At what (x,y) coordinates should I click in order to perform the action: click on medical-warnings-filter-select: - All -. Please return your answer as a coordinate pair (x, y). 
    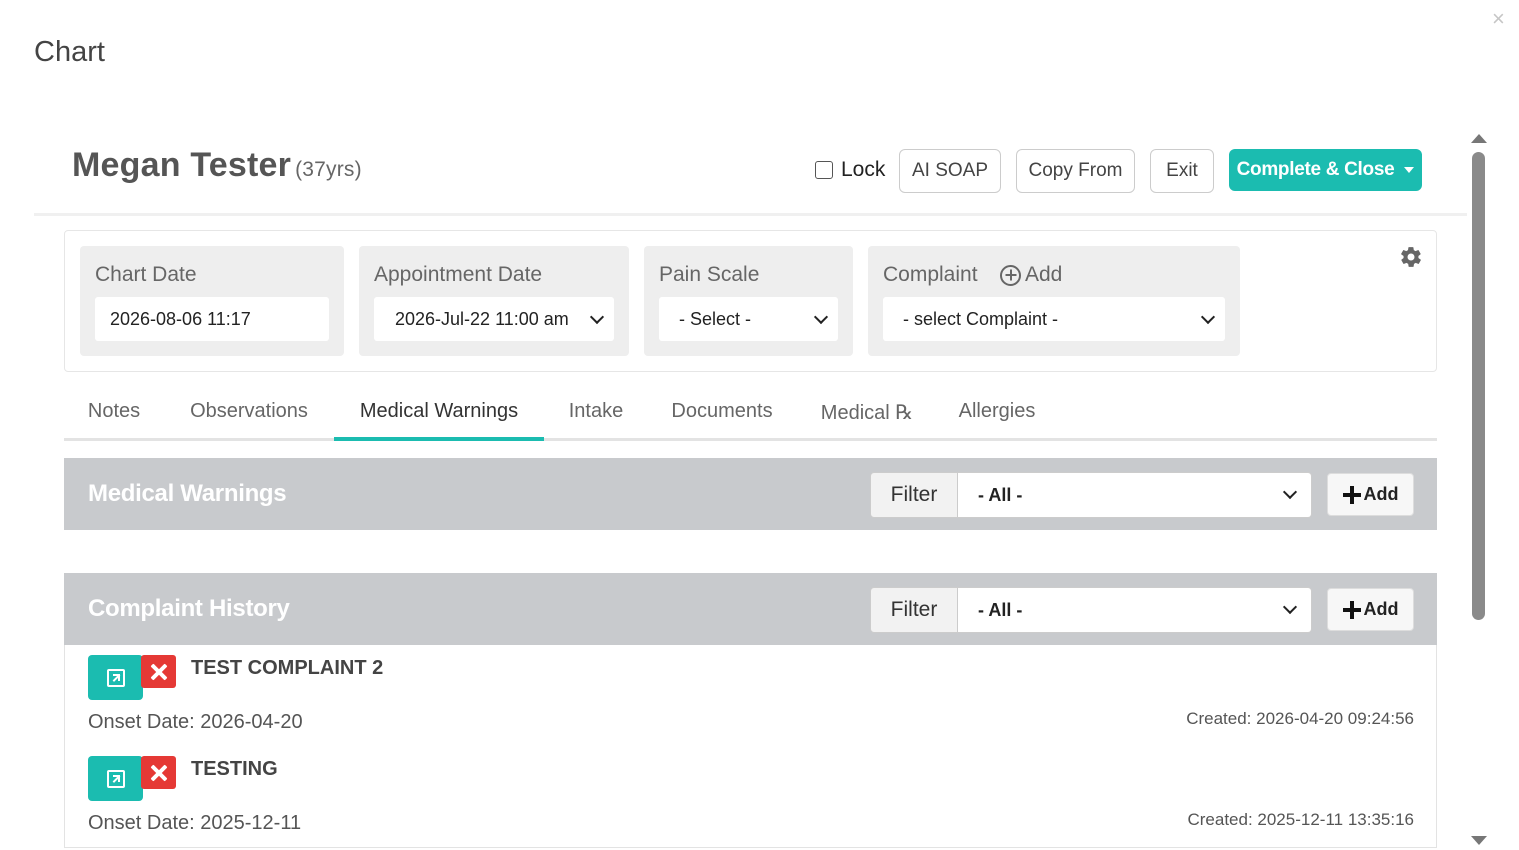
    Looking at the image, I should click on (1135, 495).